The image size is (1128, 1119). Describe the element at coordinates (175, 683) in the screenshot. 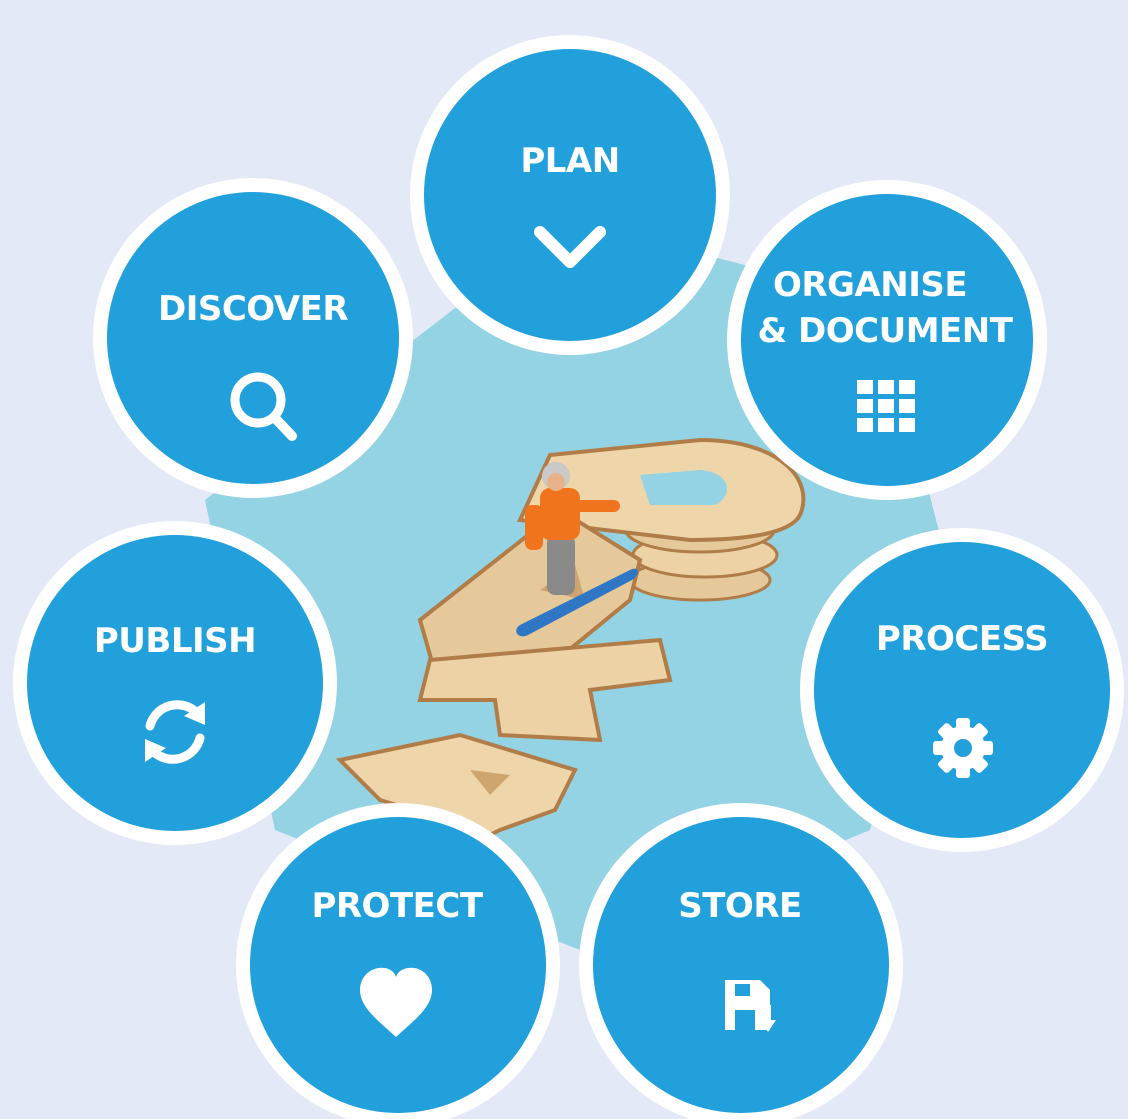

I see `node-publish: PUBLISH` at that location.